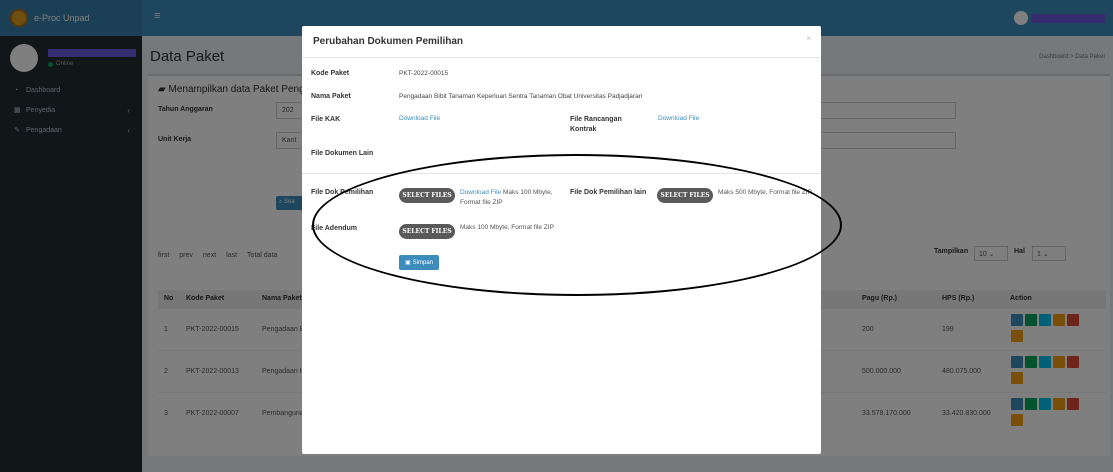 This screenshot has width=1113, height=472. I want to click on file-kak-label: File KAK, so click(326, 119).